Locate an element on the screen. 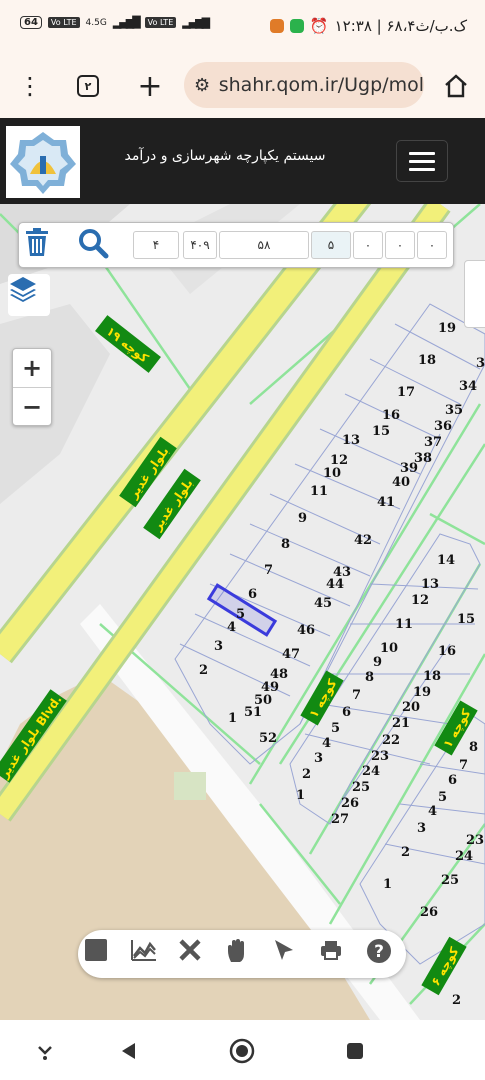 This screenshot has width=485, height=1080. hand-icon is located at coordinates (241, 954).